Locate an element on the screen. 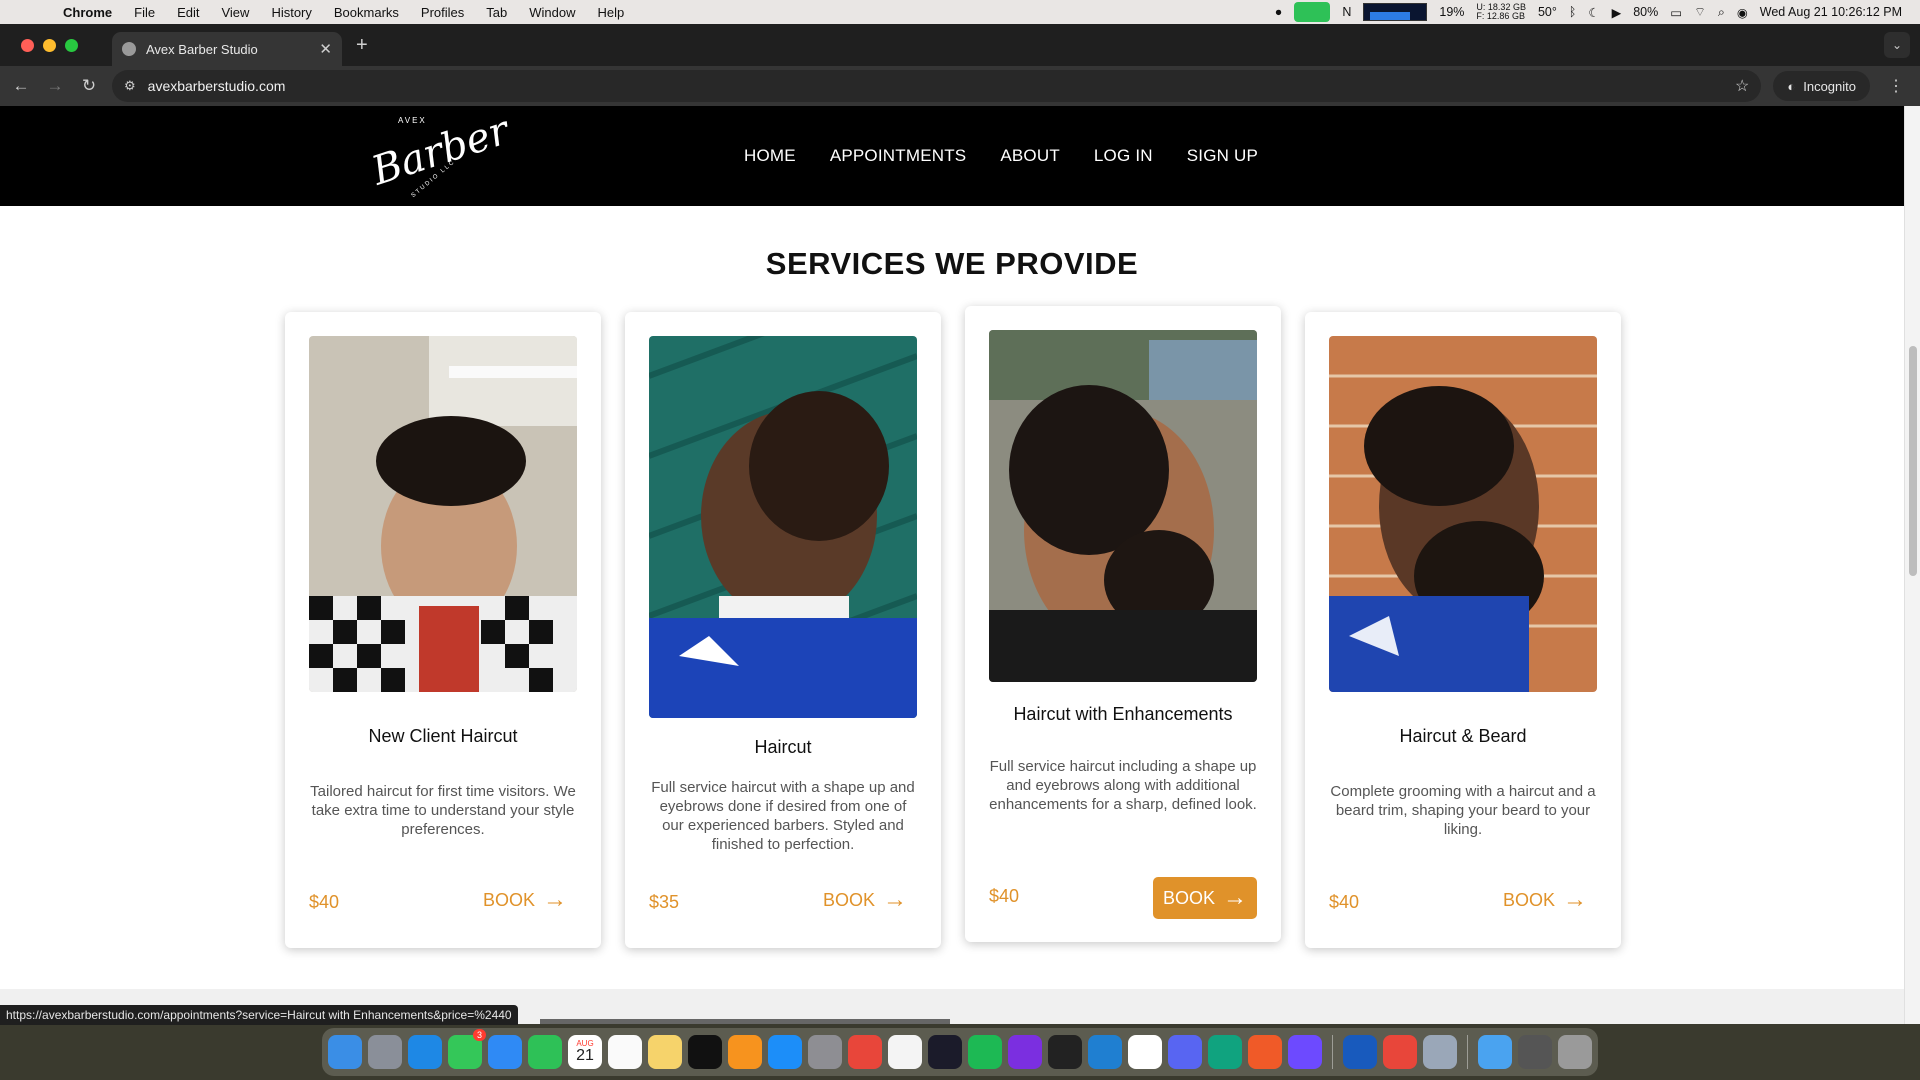 The width and height of the screenshot is (1920, 1080). dock: 3 AUG 21 is located at coordinates (960, 1052).